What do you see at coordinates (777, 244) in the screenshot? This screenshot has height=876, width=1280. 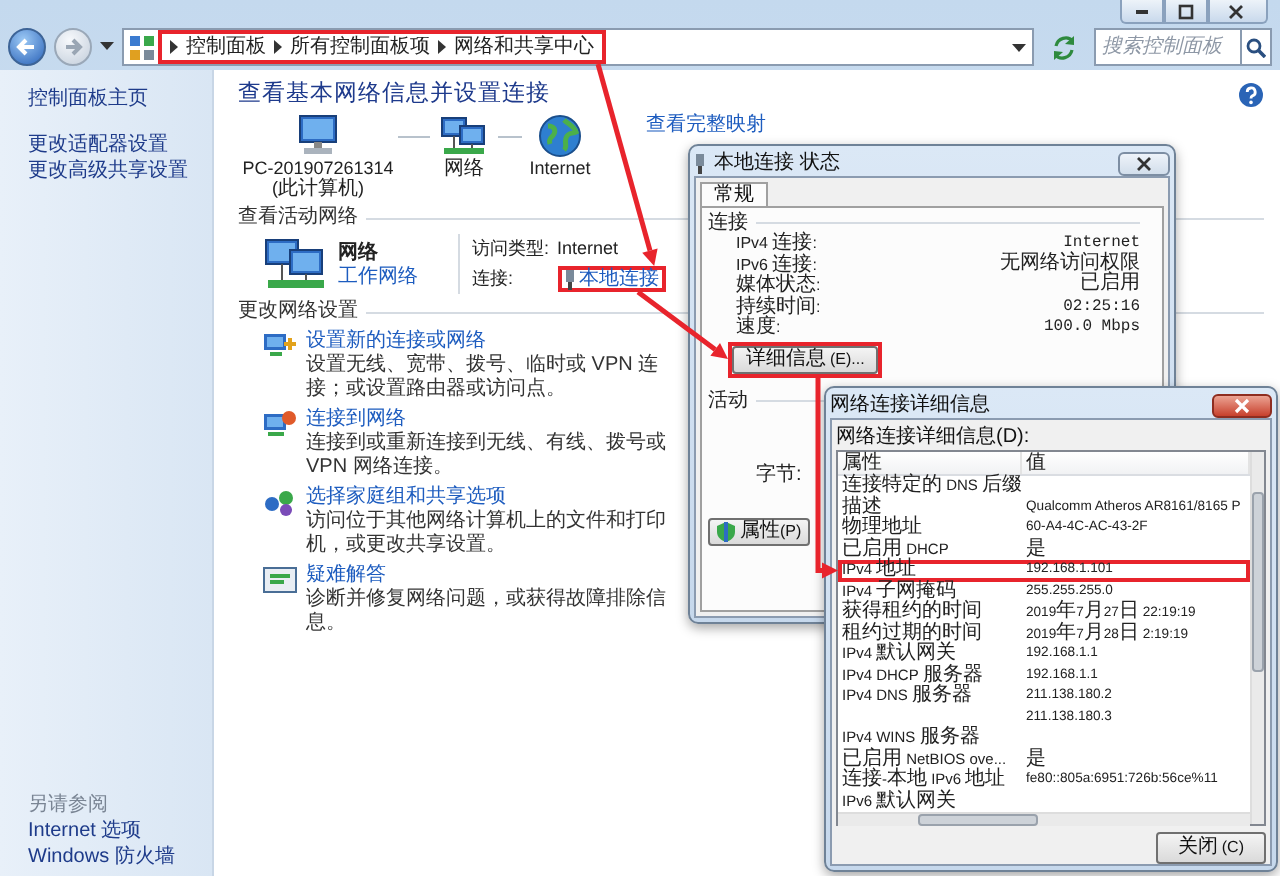 I see `field-label: IPv4 连接:` at bounding box center [777, 244].